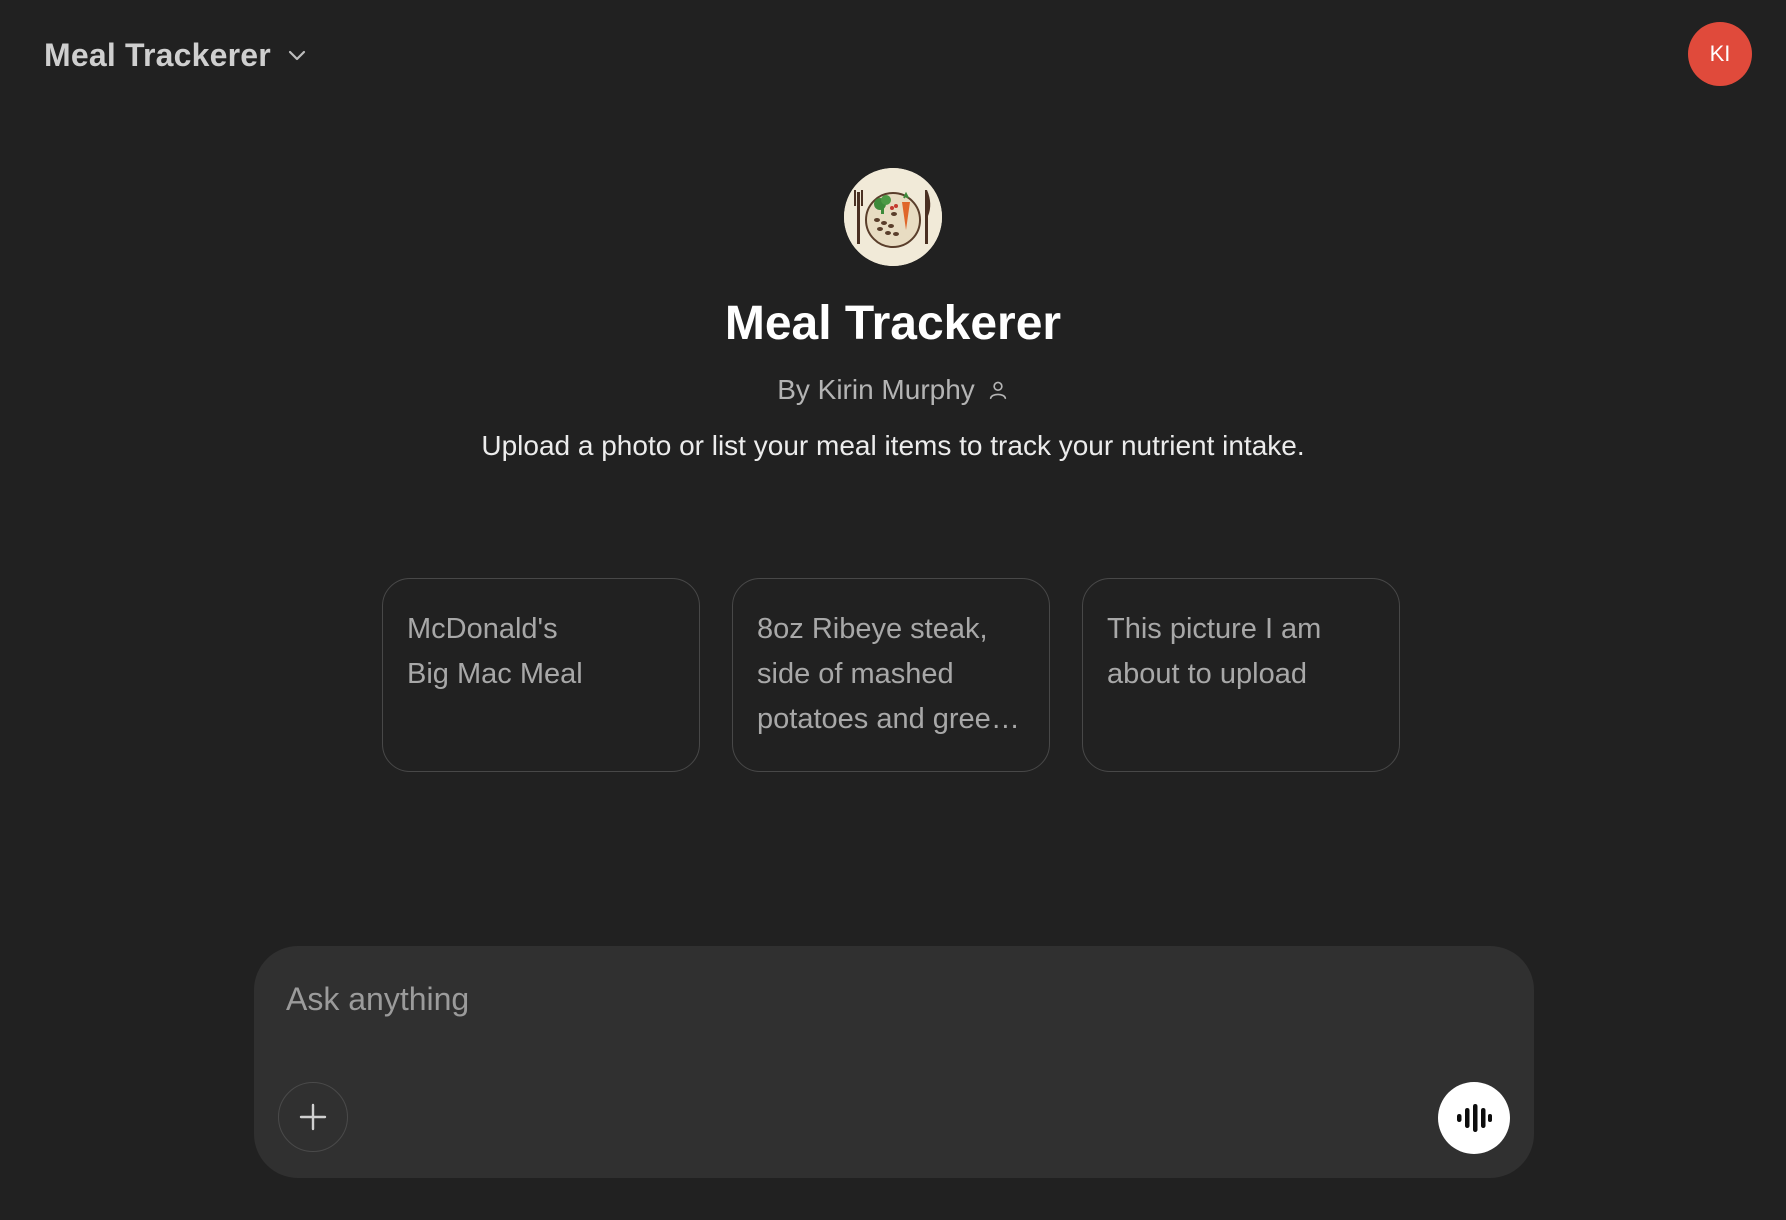 This screenshot has height=1220, width=1786. What do you see at coordinates (876, 389) in the screenshot?
I see `author-name: By Kirin Murphy` at bounding box center [876, 389].